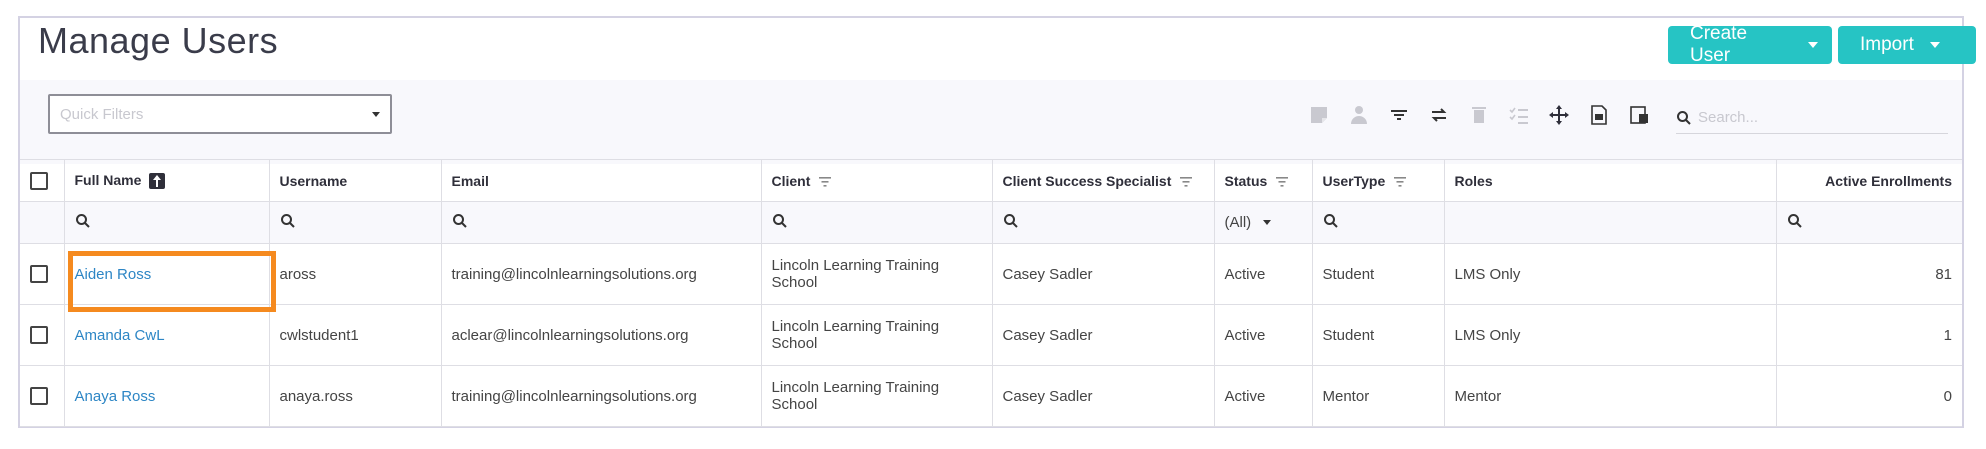 This screenshot has width=1986, height=449. What do you see at coordinates (1869, 396) in the screenshot?
I see `enrollments-cell: 0` at bounding box center [1869, 396].